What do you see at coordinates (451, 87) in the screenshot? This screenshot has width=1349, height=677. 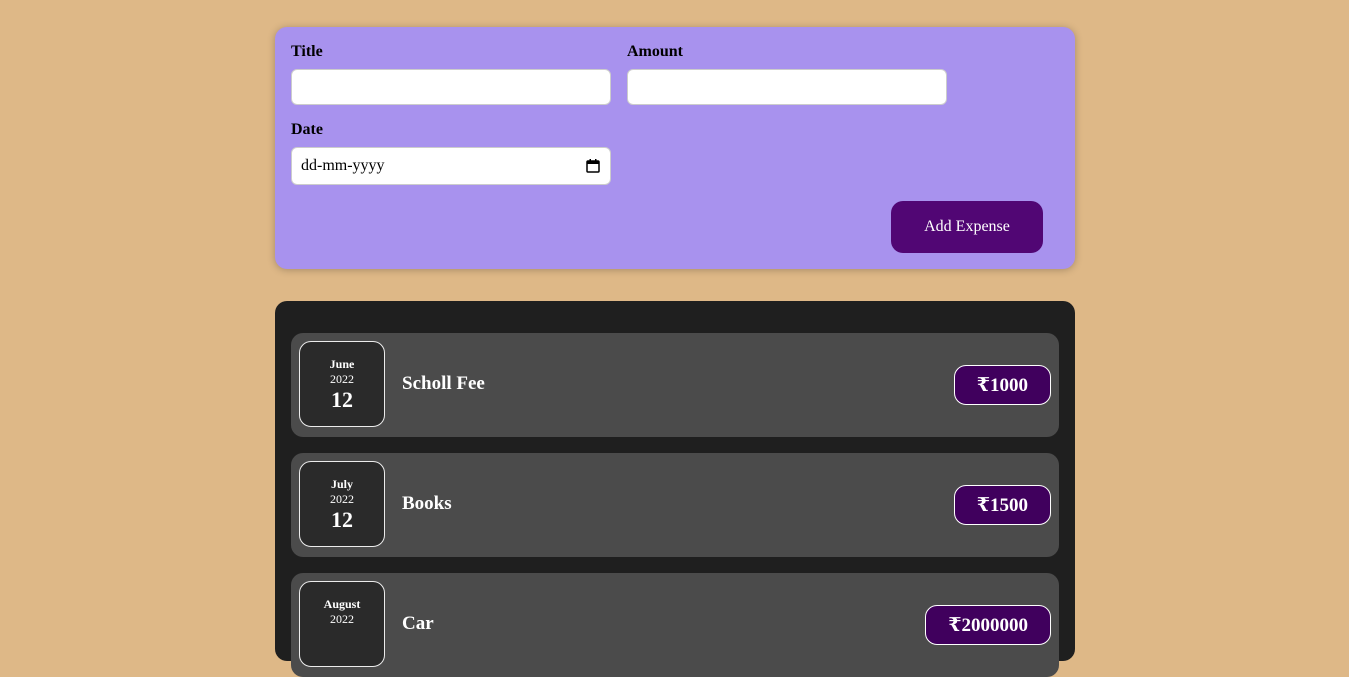 I see `title-input` at bounding box center [451, 87].